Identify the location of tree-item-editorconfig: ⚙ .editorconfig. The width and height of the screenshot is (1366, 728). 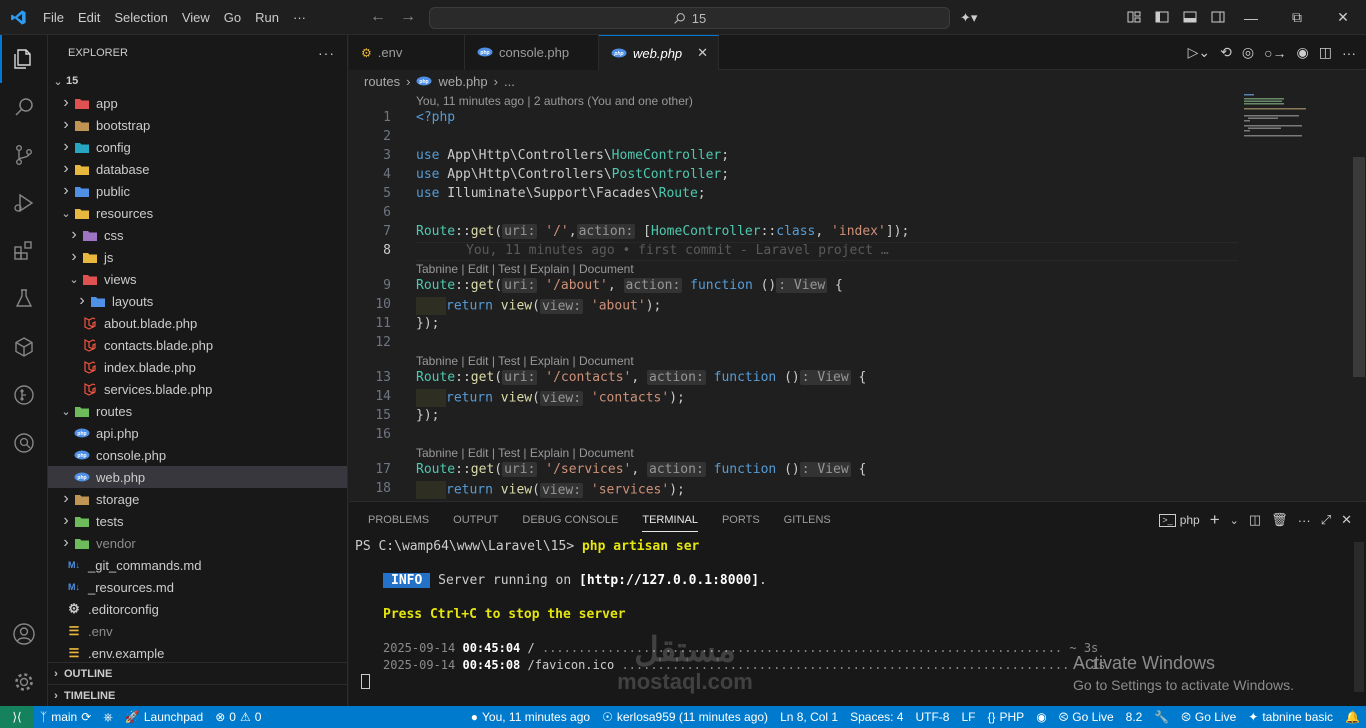
(197, 609).